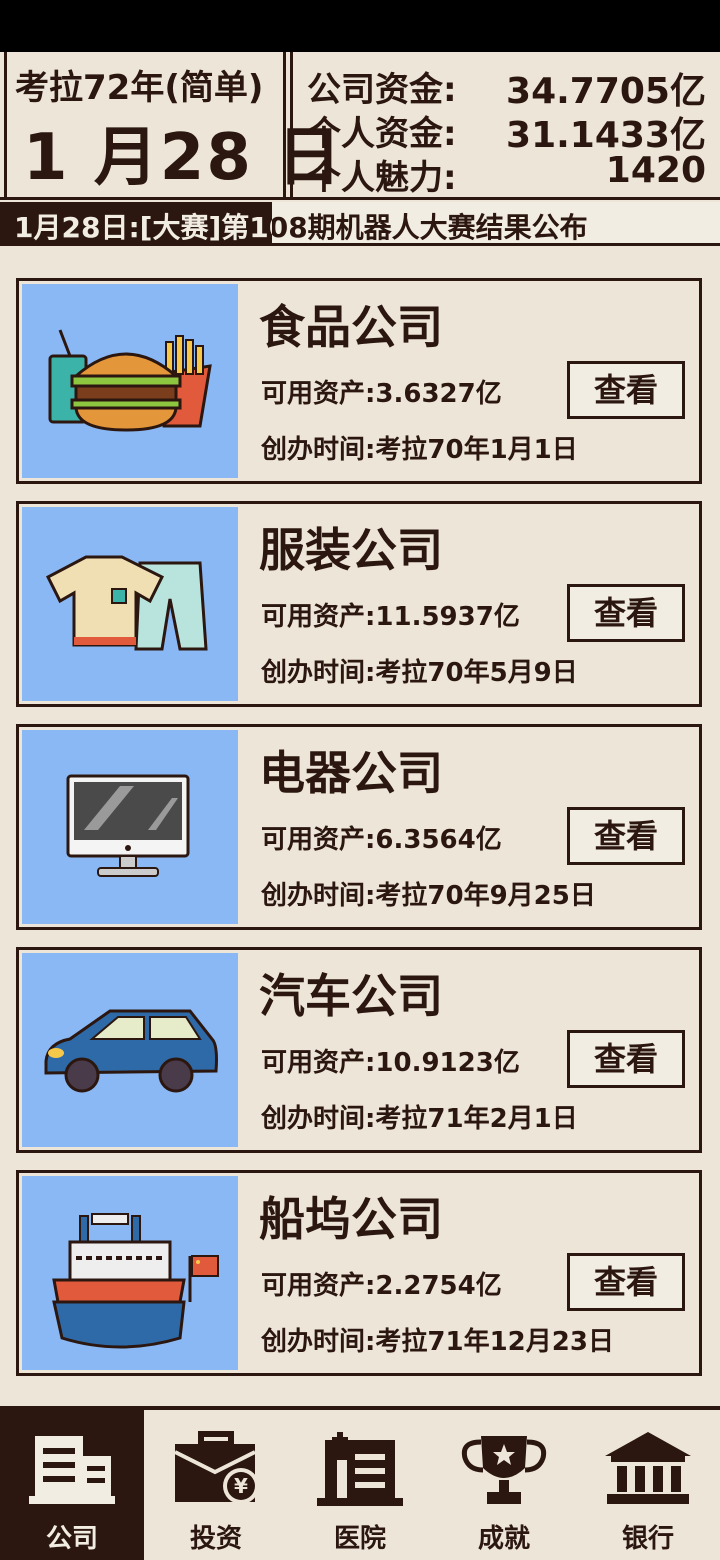 The image size is (720, 1560). I want to click on nav-bank: 银行, so click(648, 1485).